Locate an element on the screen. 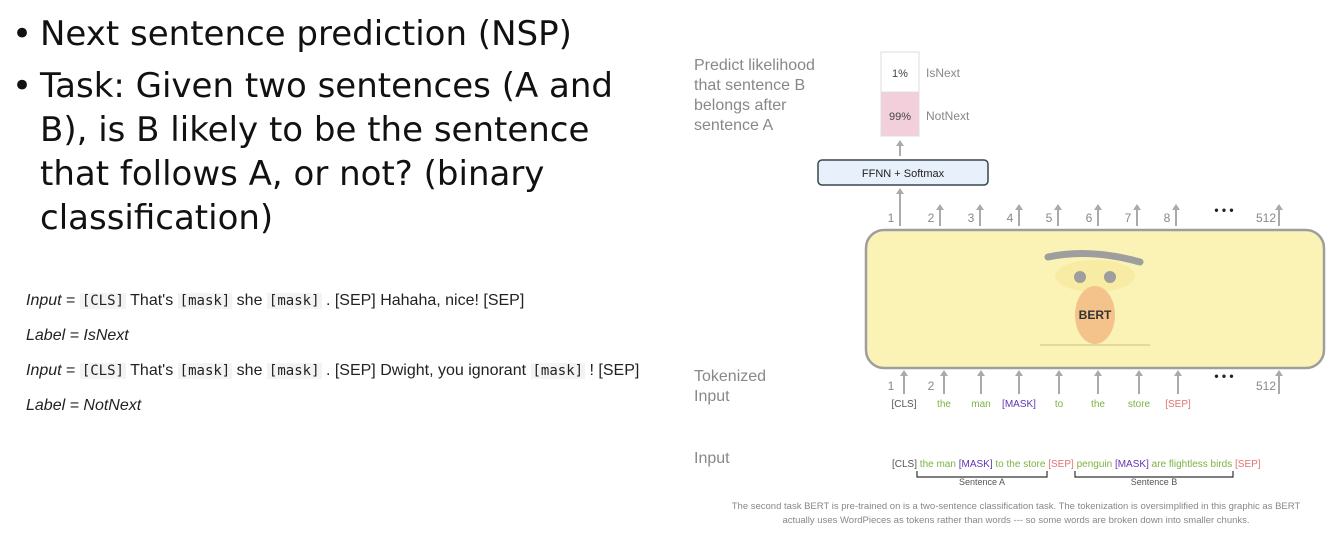  ffnn-softmax-label: FFNN + Softmax is located at coordinates (903, 174).